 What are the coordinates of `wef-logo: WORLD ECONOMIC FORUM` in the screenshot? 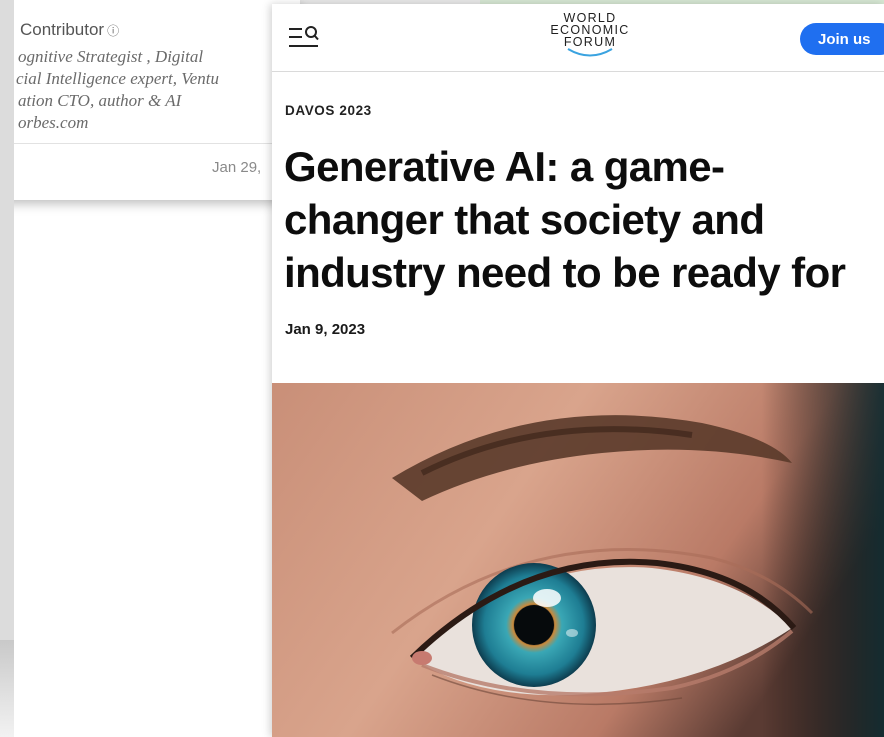 It's located at (590, 40).